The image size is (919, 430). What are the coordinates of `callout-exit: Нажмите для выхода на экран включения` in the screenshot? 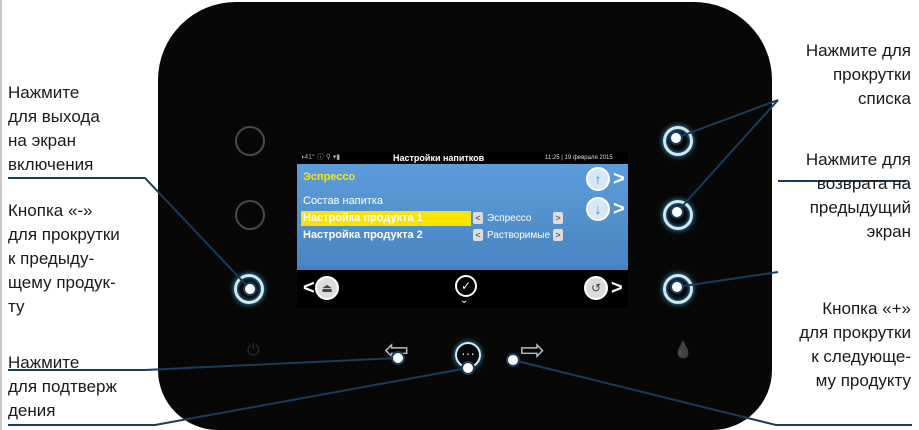 It's located at (54, 128).